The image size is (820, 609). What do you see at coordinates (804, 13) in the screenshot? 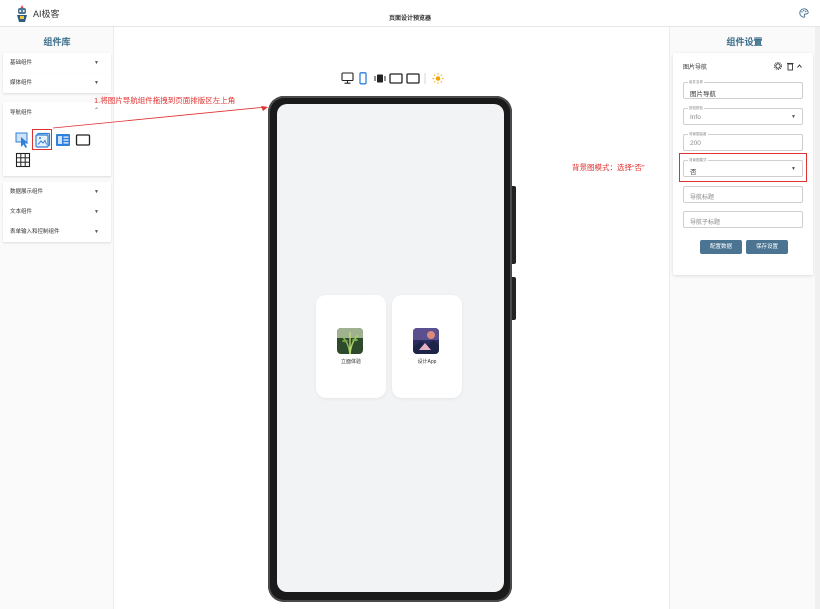
I see `palette-icon` at bounding box center [804, 13].